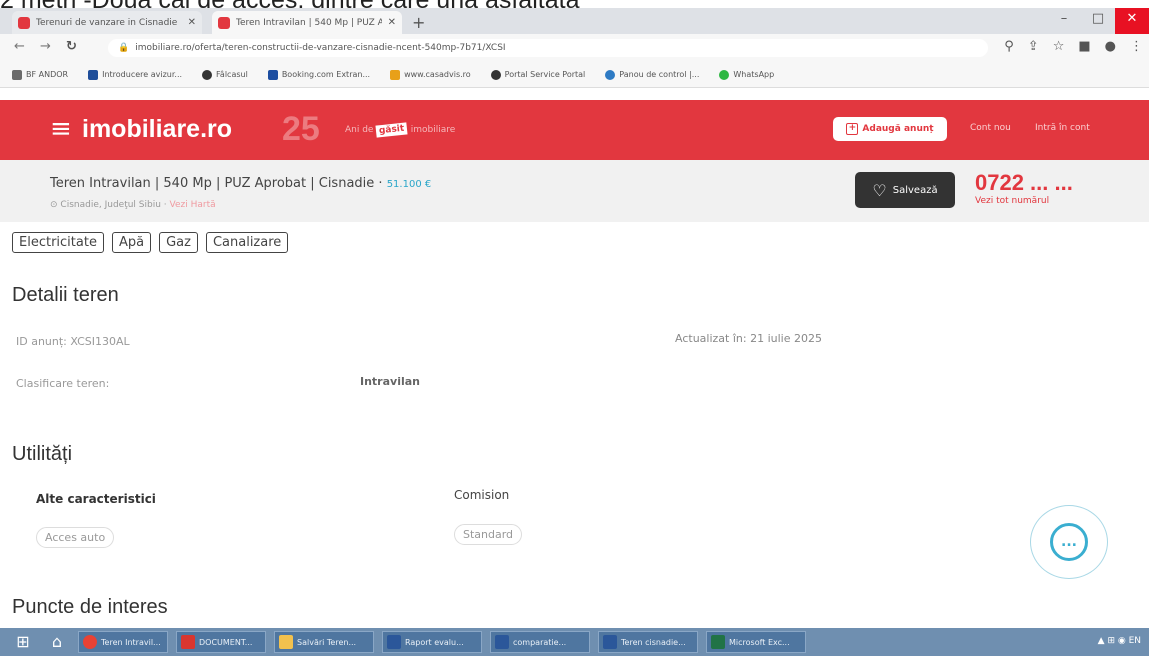 The image size is (1149, 656). What do you see at coordinates (430, 74) in the screenshot?
I see `bookmark-item: www.casadvis.ro` at bounding box center [430, 74].